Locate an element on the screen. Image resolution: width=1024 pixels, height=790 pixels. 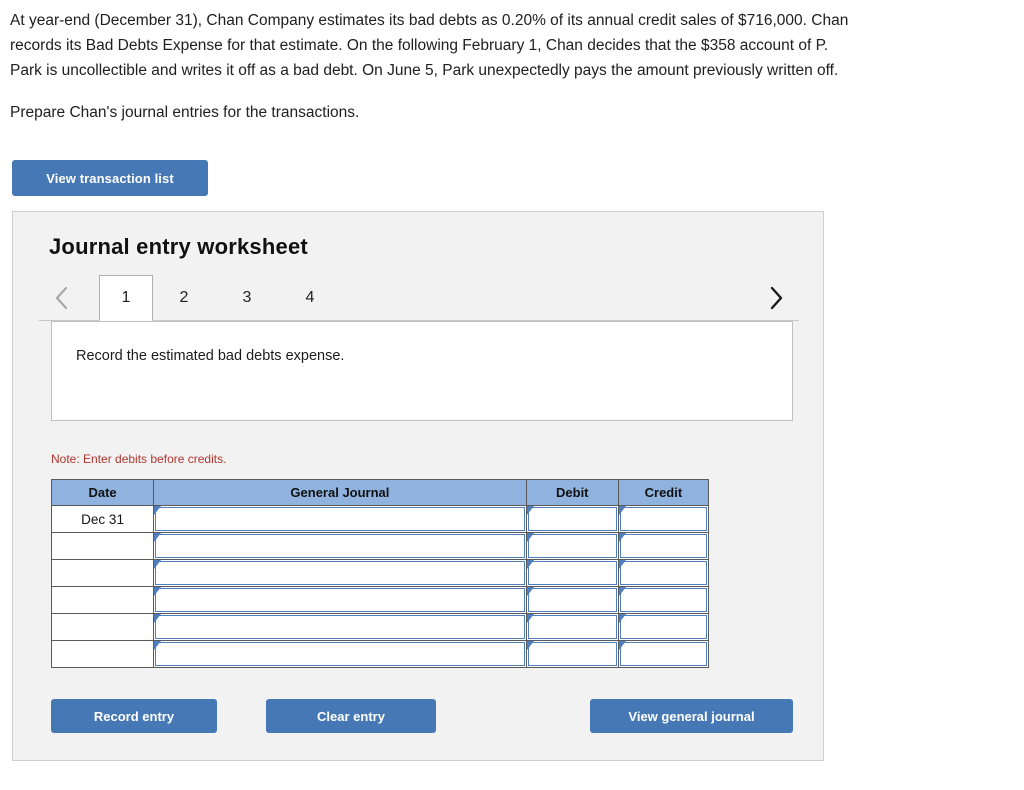
worksheet-tab-2: 2 is located at coordinates (184, 298).